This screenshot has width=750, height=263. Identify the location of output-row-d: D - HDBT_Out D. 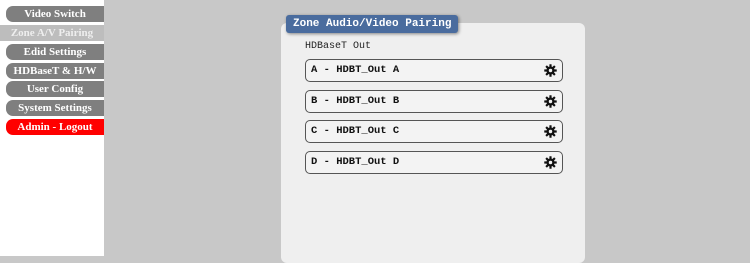
(434, 162).